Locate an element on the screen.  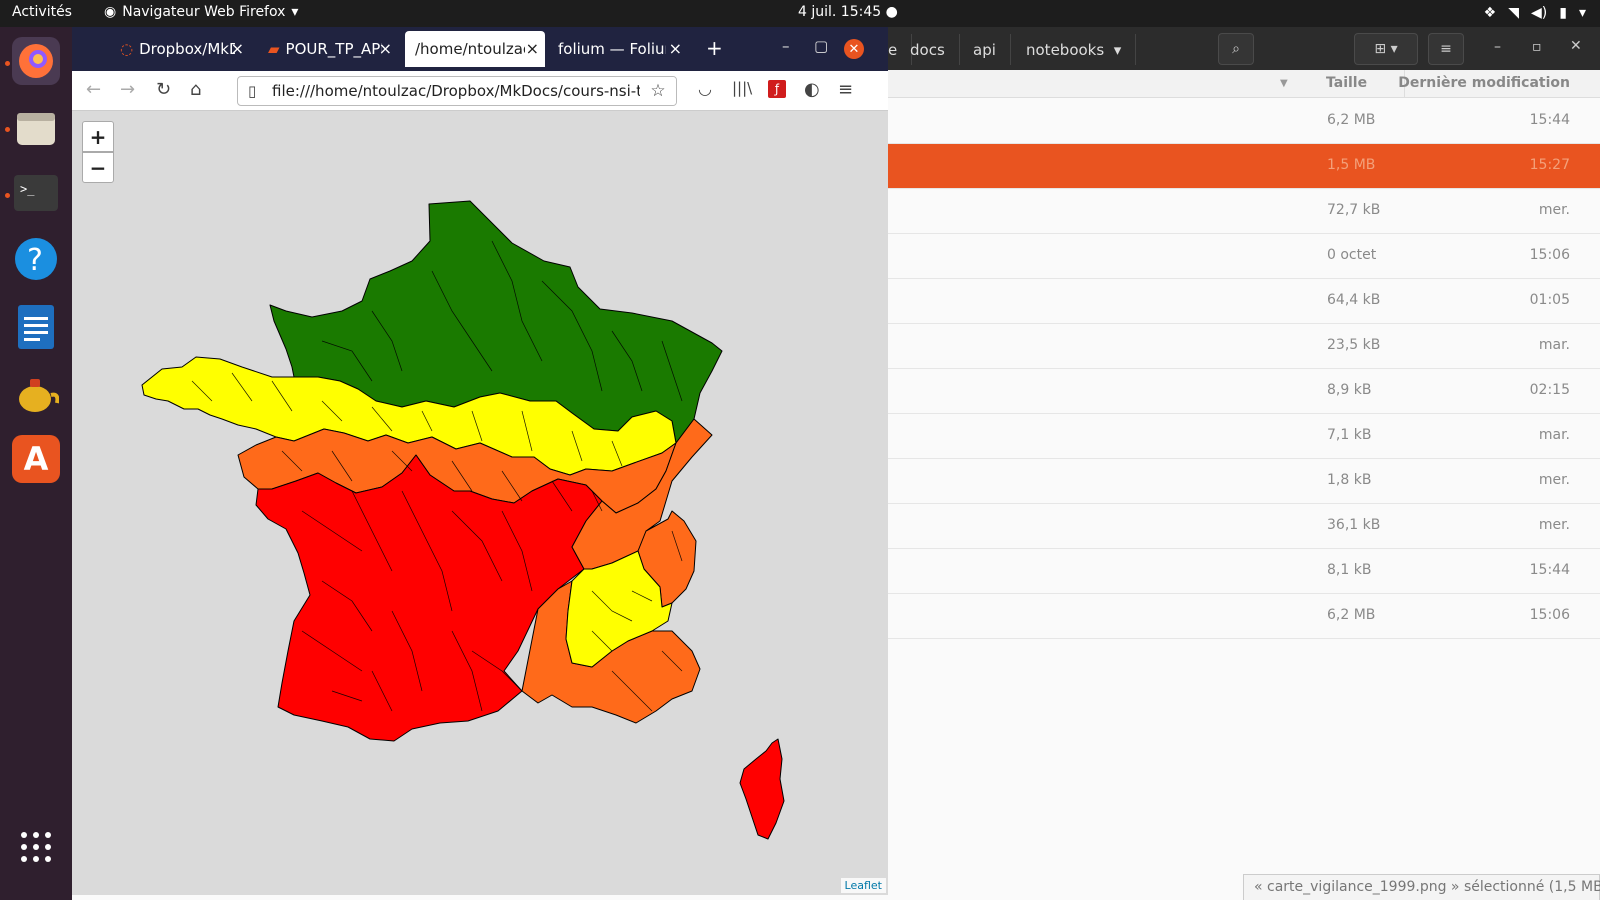
document-icon is located at coordinates (36, 327).